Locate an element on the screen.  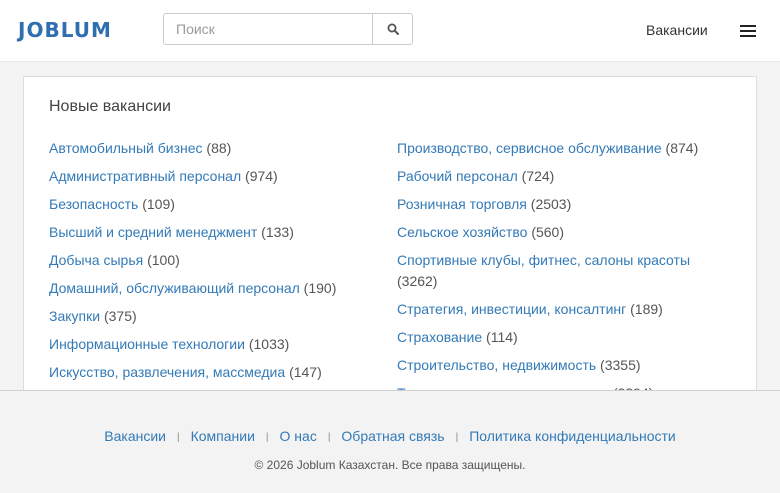
category-count: (974) is located at coordinates (261, 176).